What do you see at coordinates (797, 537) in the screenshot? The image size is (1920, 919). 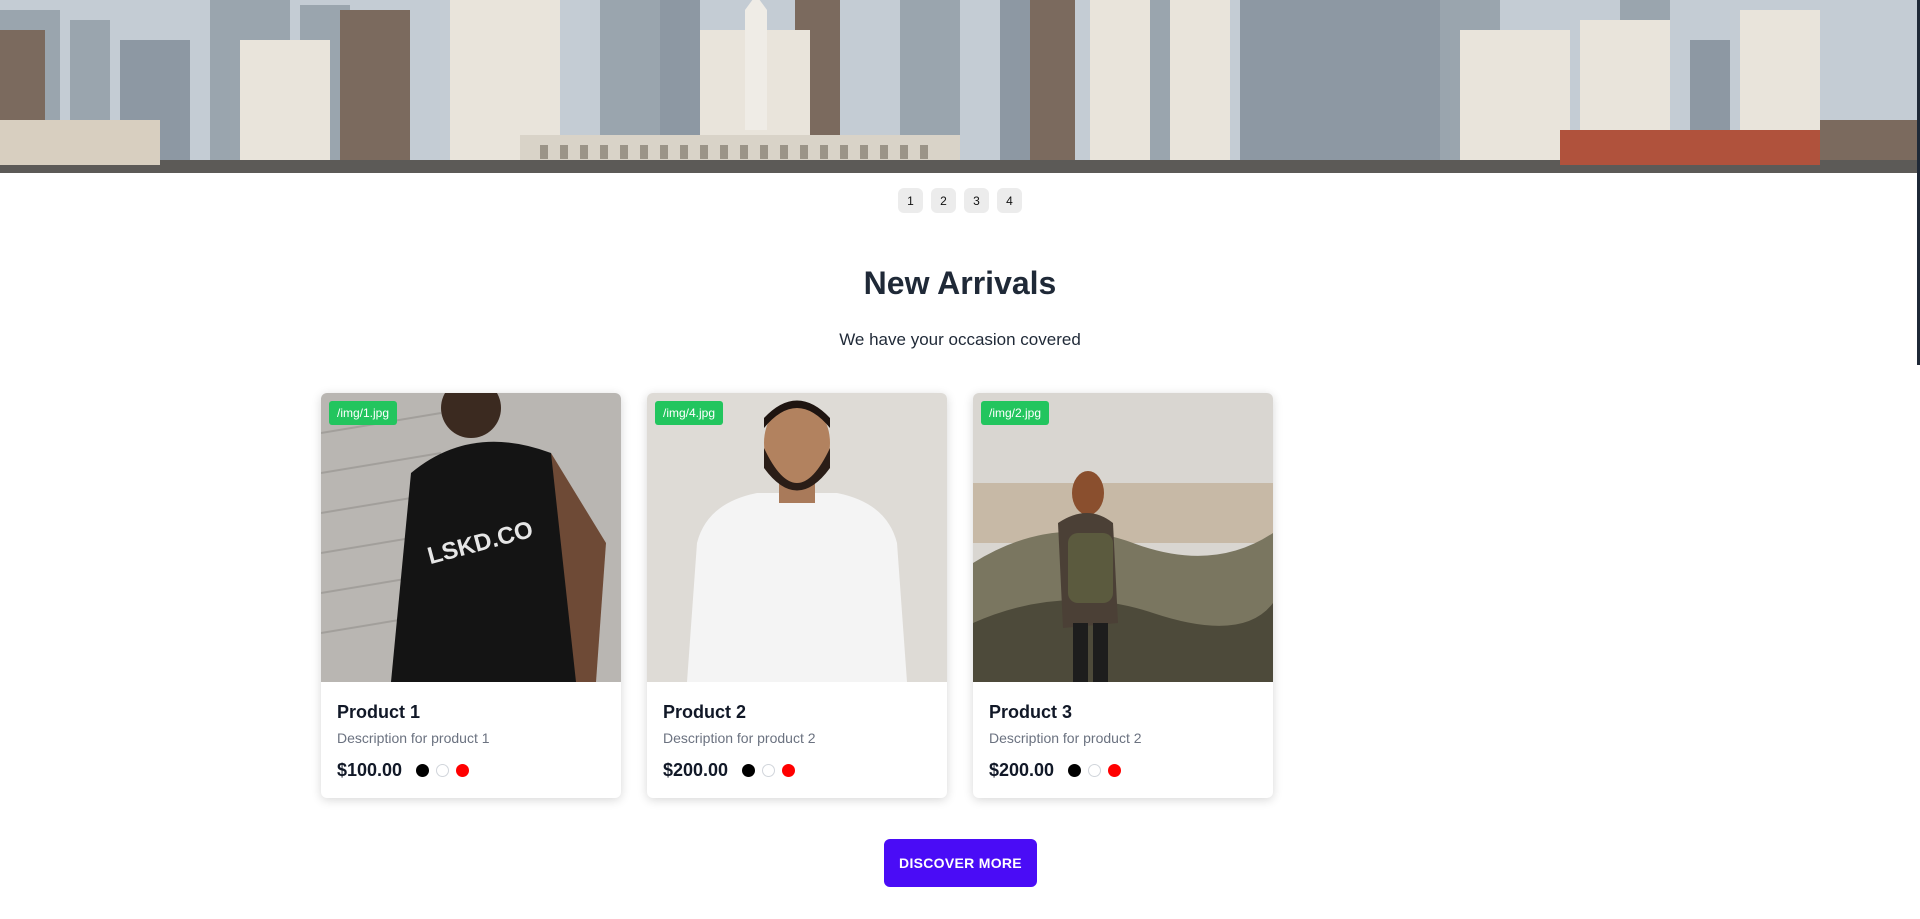 I see `product-image: /img/4.jpg` at bounding box center [797, 537].